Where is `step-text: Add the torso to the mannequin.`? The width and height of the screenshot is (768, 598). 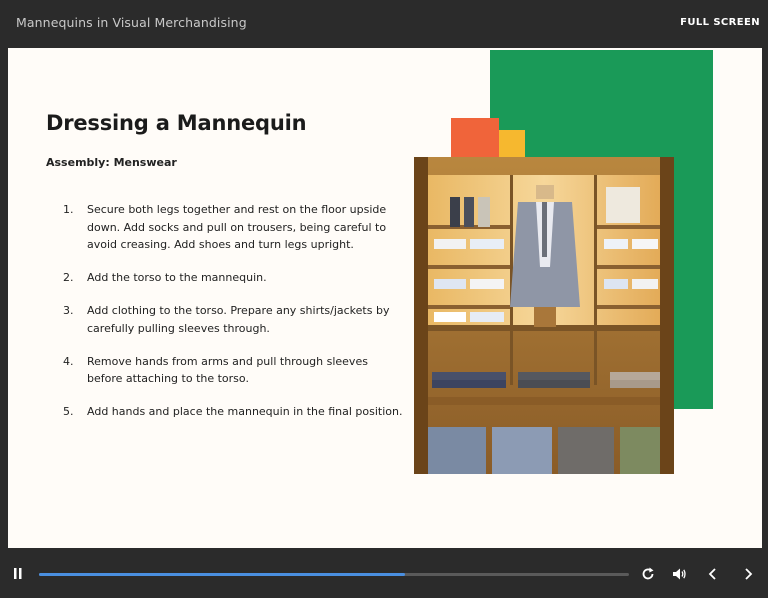
step-text: Add the torso to the mannequin. is located at coordinates (177, 277).